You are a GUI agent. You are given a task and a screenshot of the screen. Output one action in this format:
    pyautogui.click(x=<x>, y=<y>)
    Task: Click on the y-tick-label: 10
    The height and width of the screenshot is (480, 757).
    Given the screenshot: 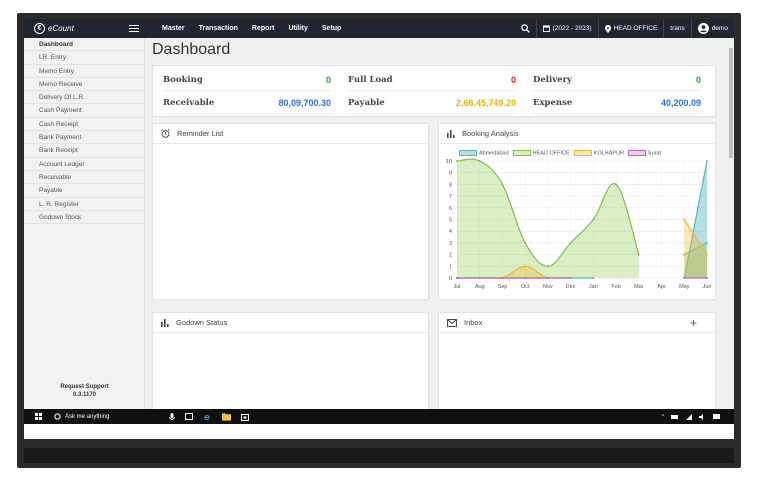 What is the action you would take?
    pyautogui.click(x=449, y=162)
    